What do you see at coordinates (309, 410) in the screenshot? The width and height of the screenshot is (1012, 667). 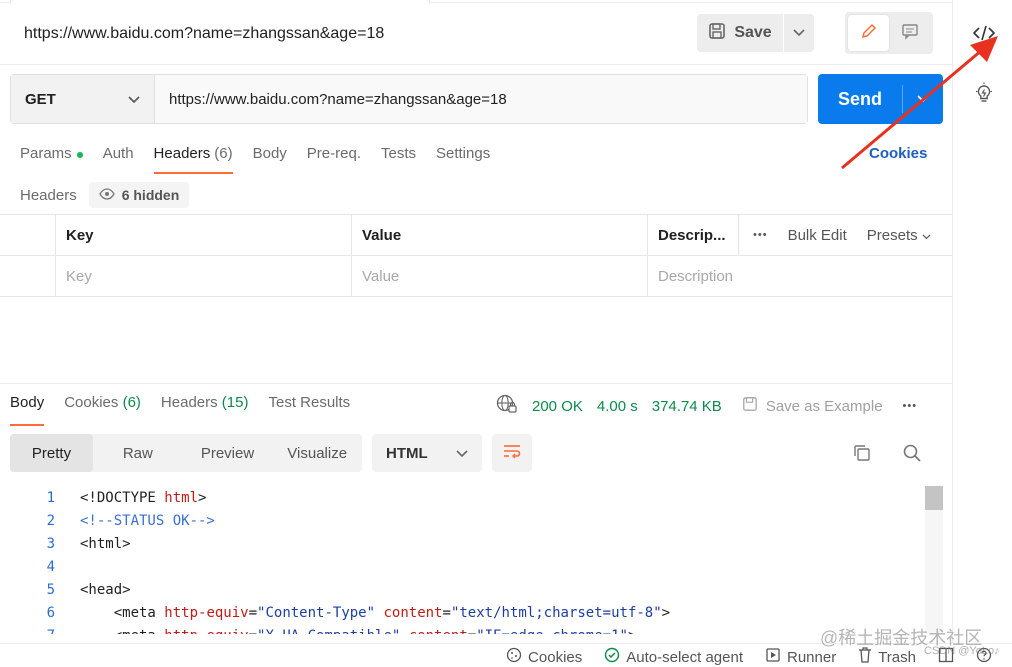 I see `tab-test-results: Test Results` at bounding box center [309, 410].